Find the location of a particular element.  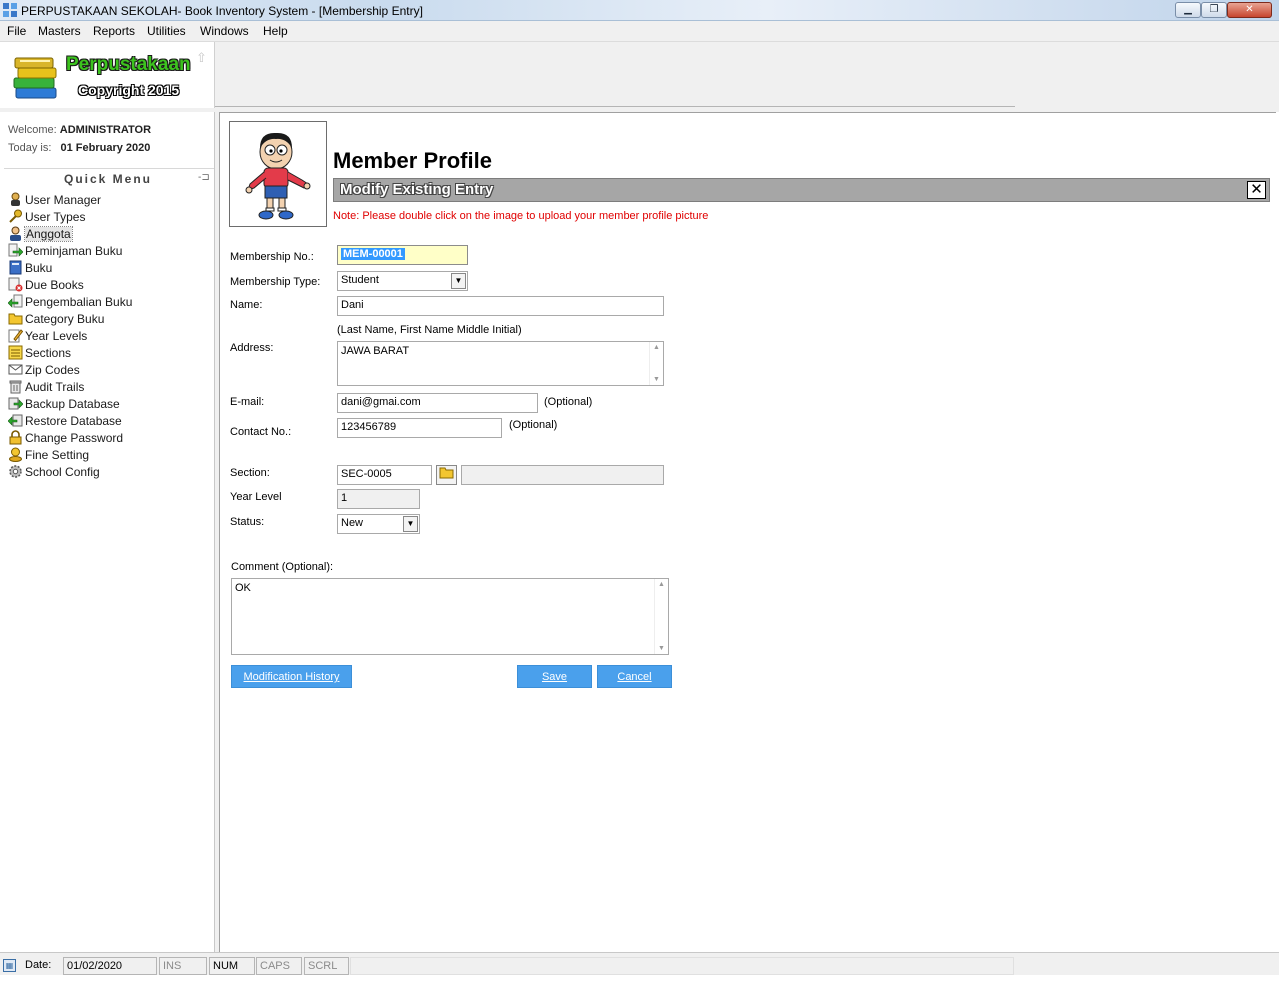

restore-icon is located at coordinates (15, 420).